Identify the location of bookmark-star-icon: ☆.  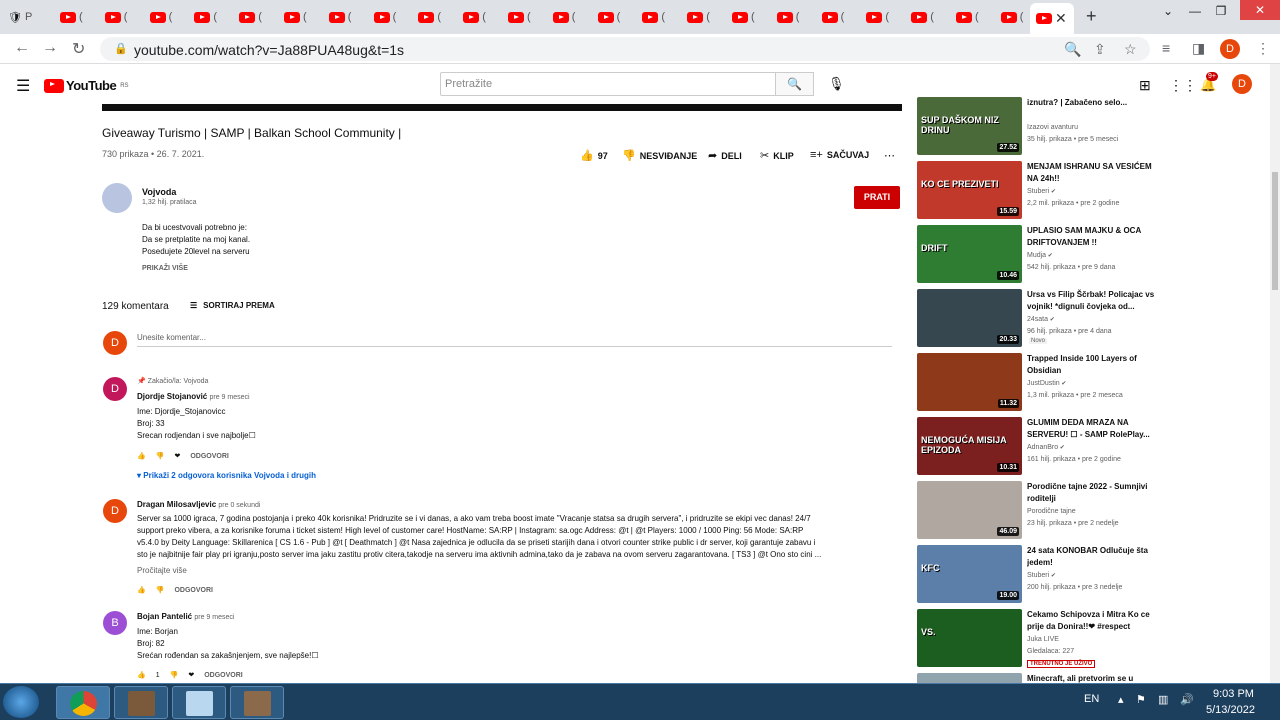
(1130, 49).